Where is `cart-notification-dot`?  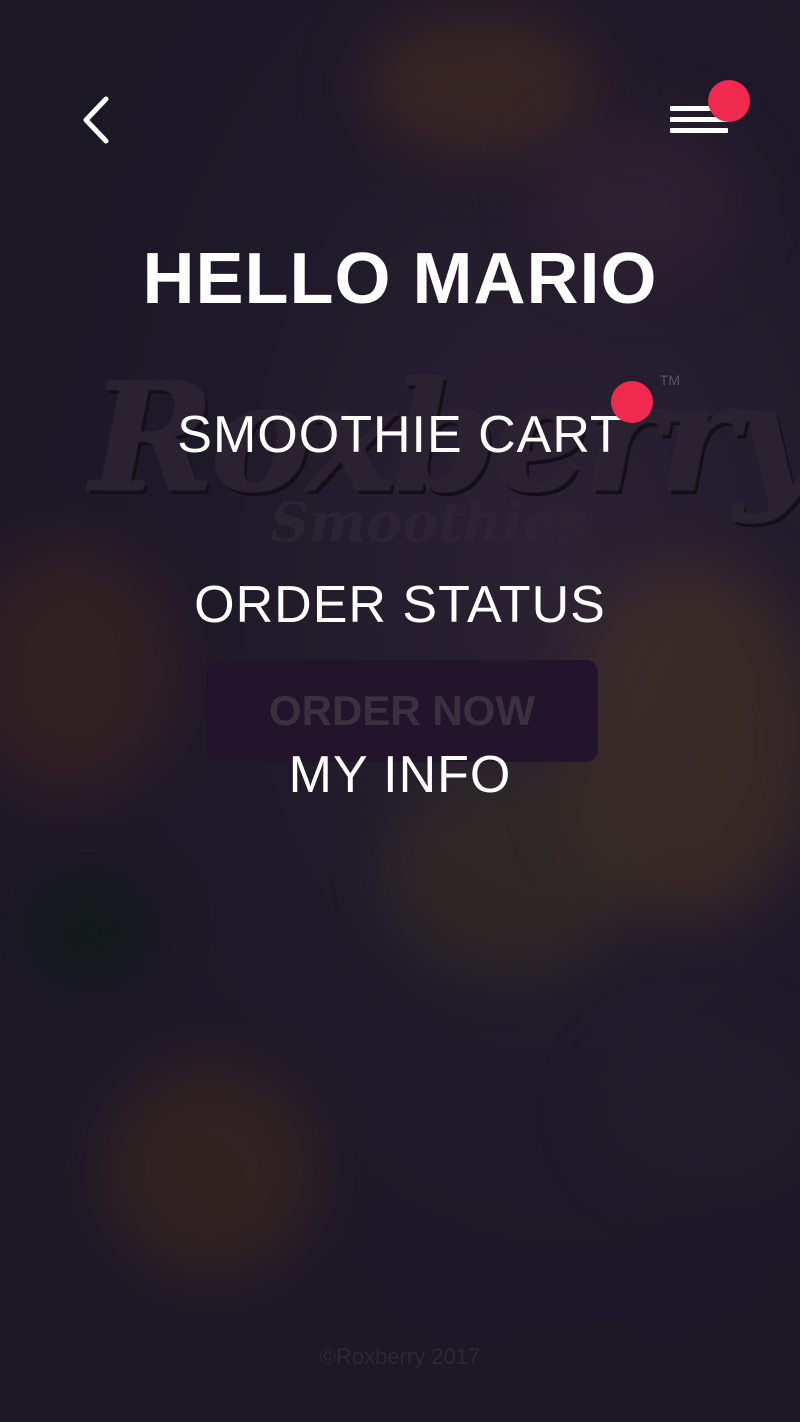 cart-notification-dot is located at coordinates (631, 402).